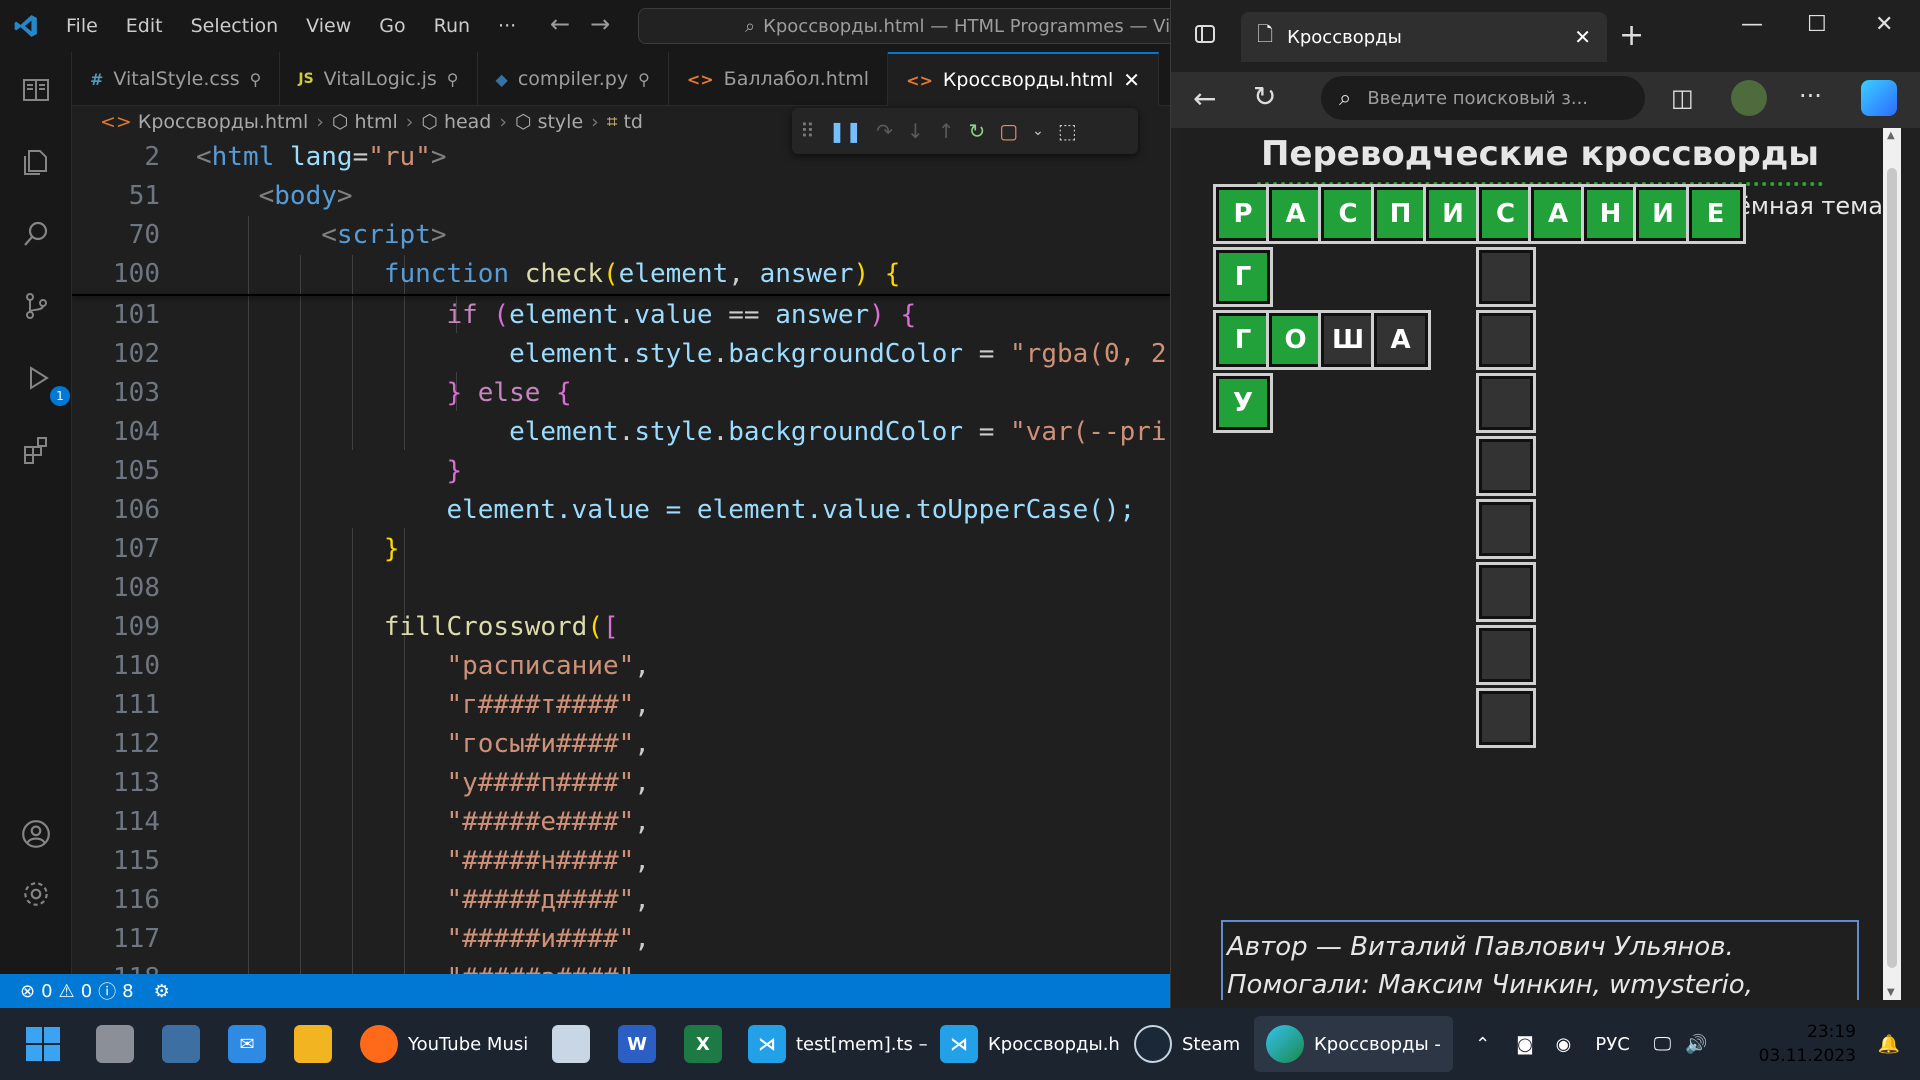 The height and width of the screenshot is (1080, 1920). I want to click on photos-icon, so click(181, 1044).